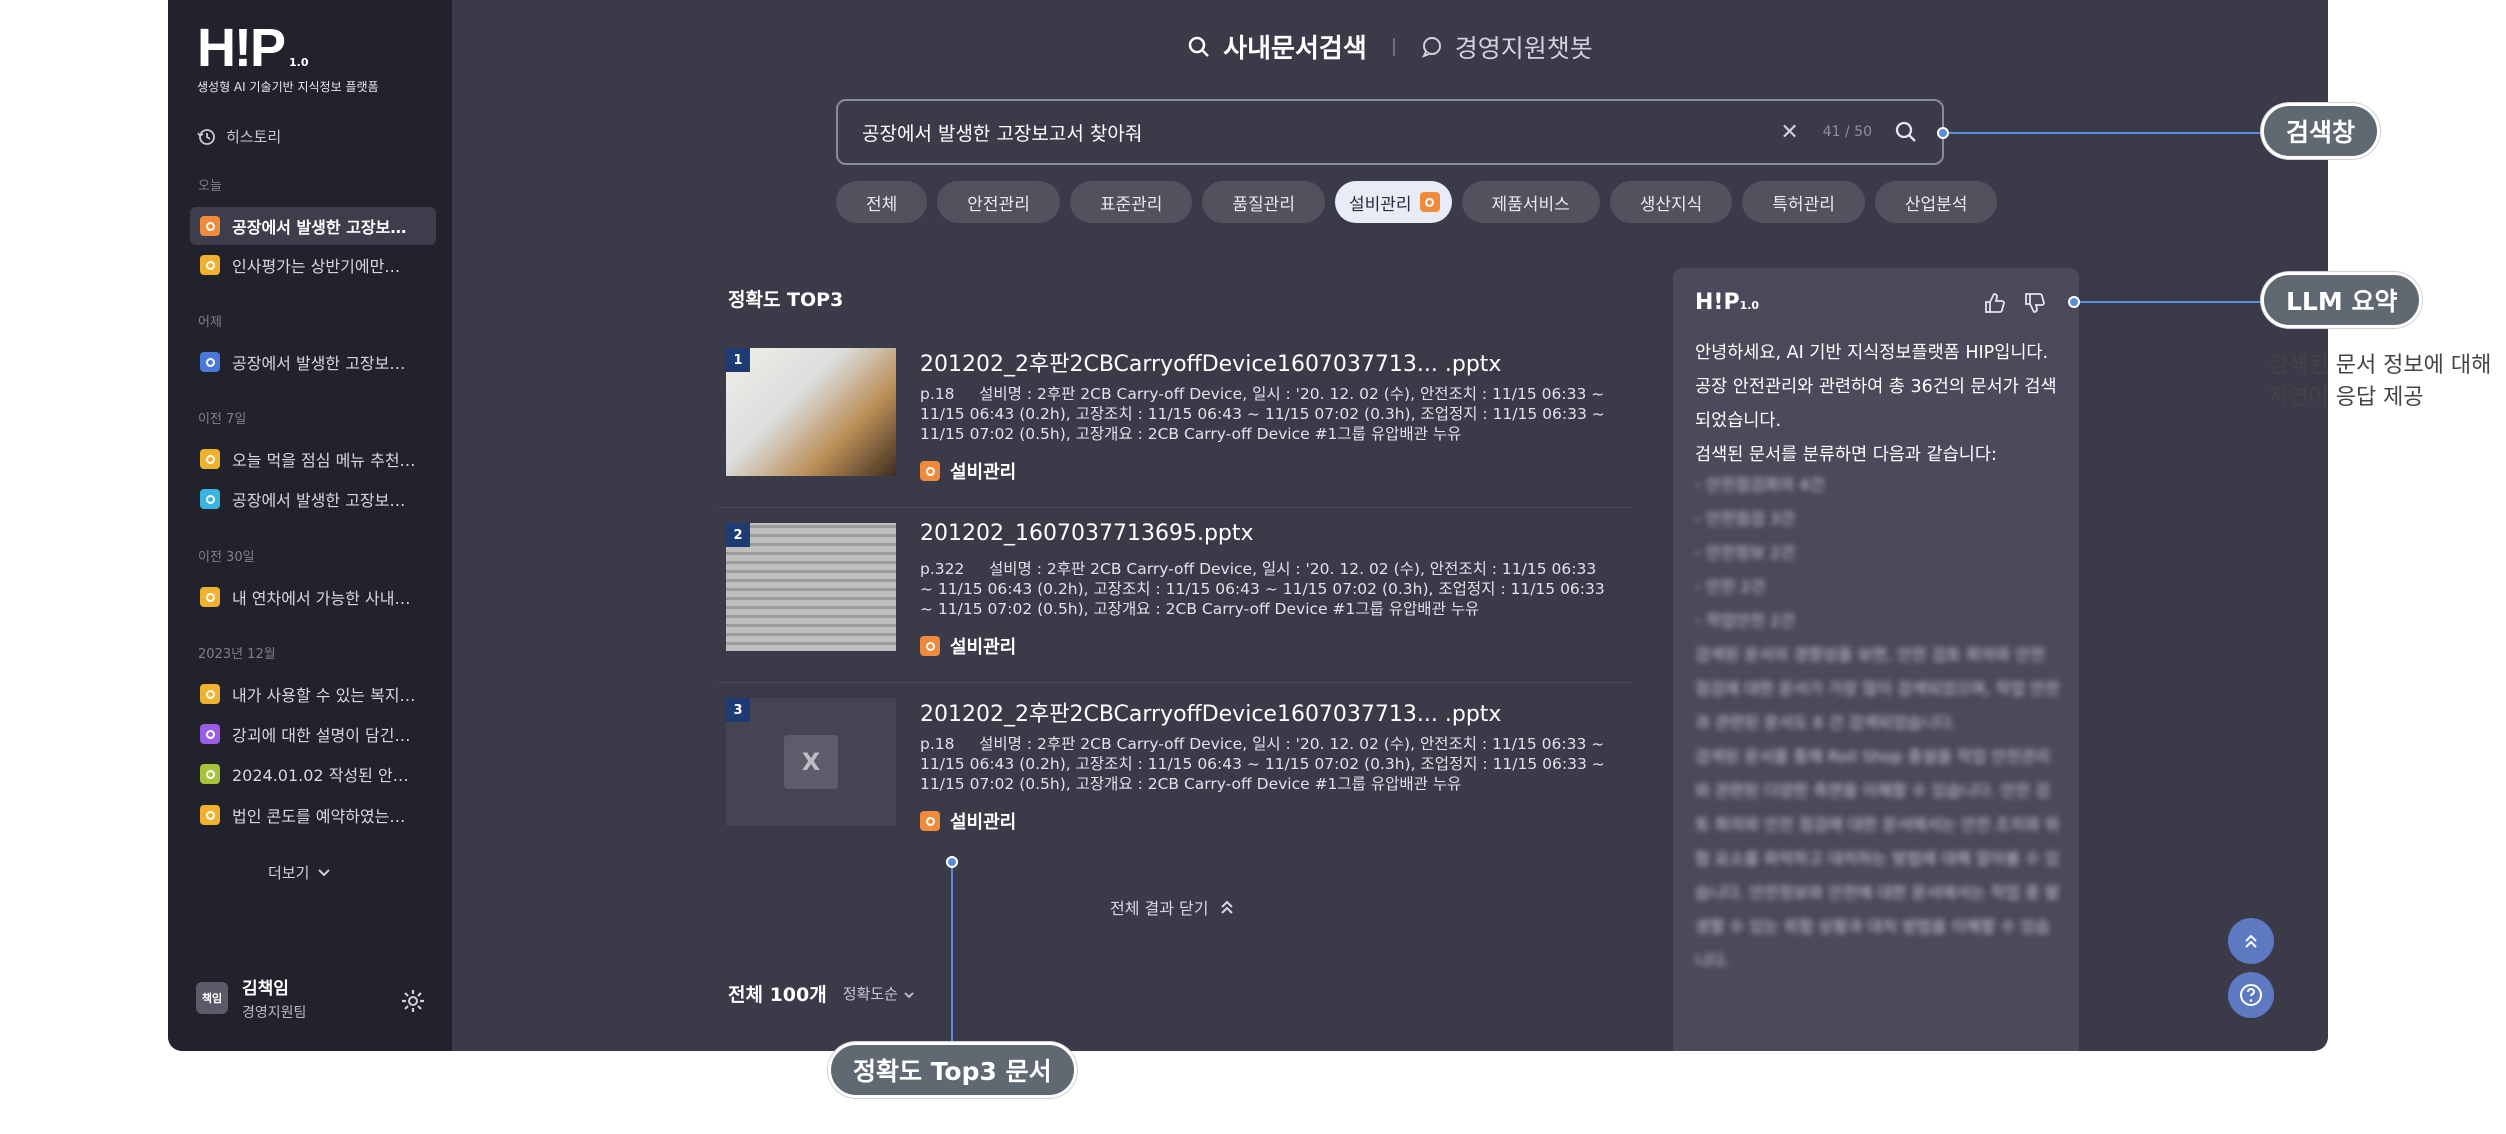 The height and width of the screenshot is (1134, 2506). I want to click on sort-dropdown: 정확도순, so click(879, 993).